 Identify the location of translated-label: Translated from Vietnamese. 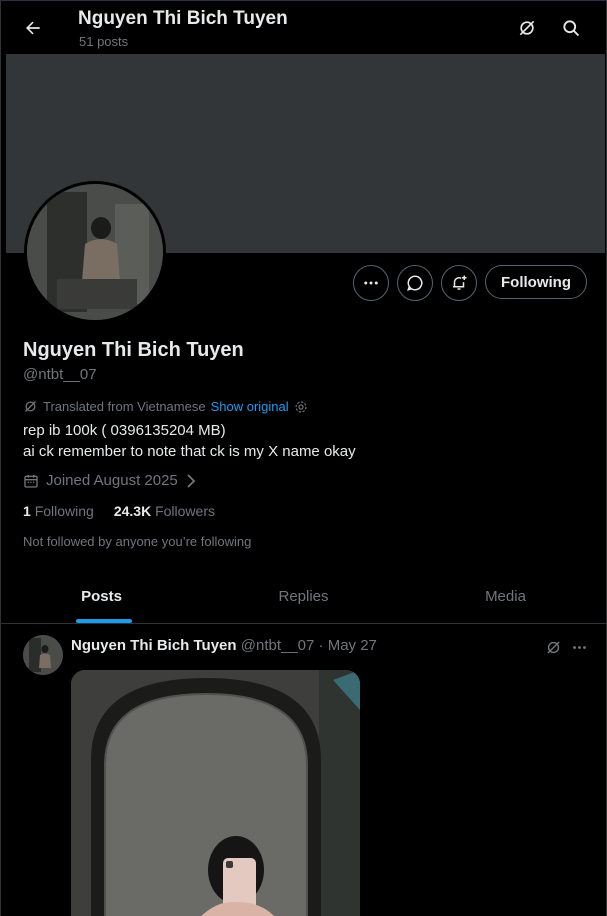
(124, 406).